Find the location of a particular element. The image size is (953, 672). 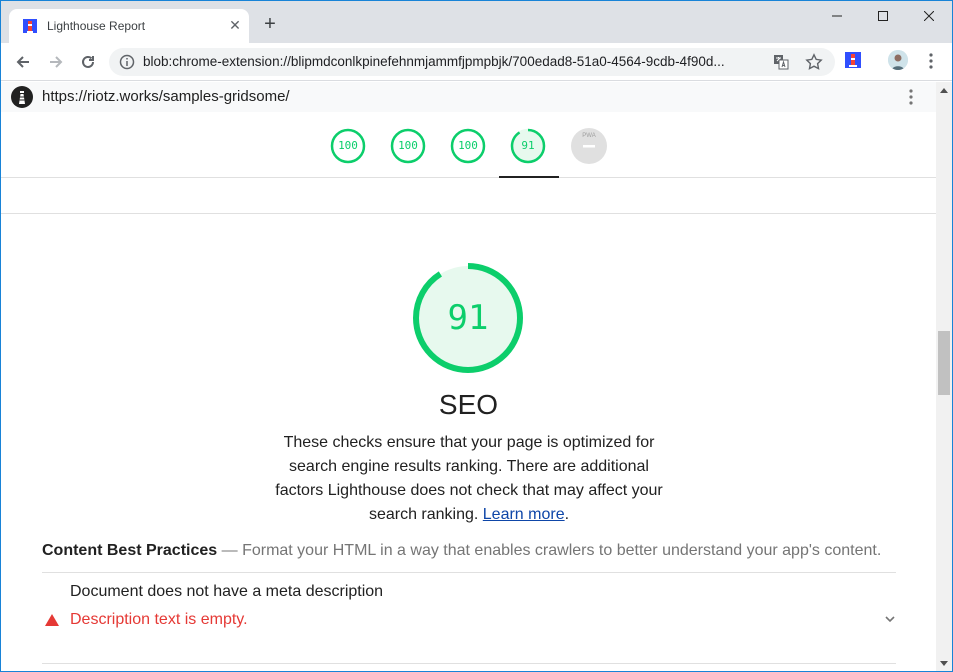

lighthouse-favicon-icon is located at coordinates (30, 26).